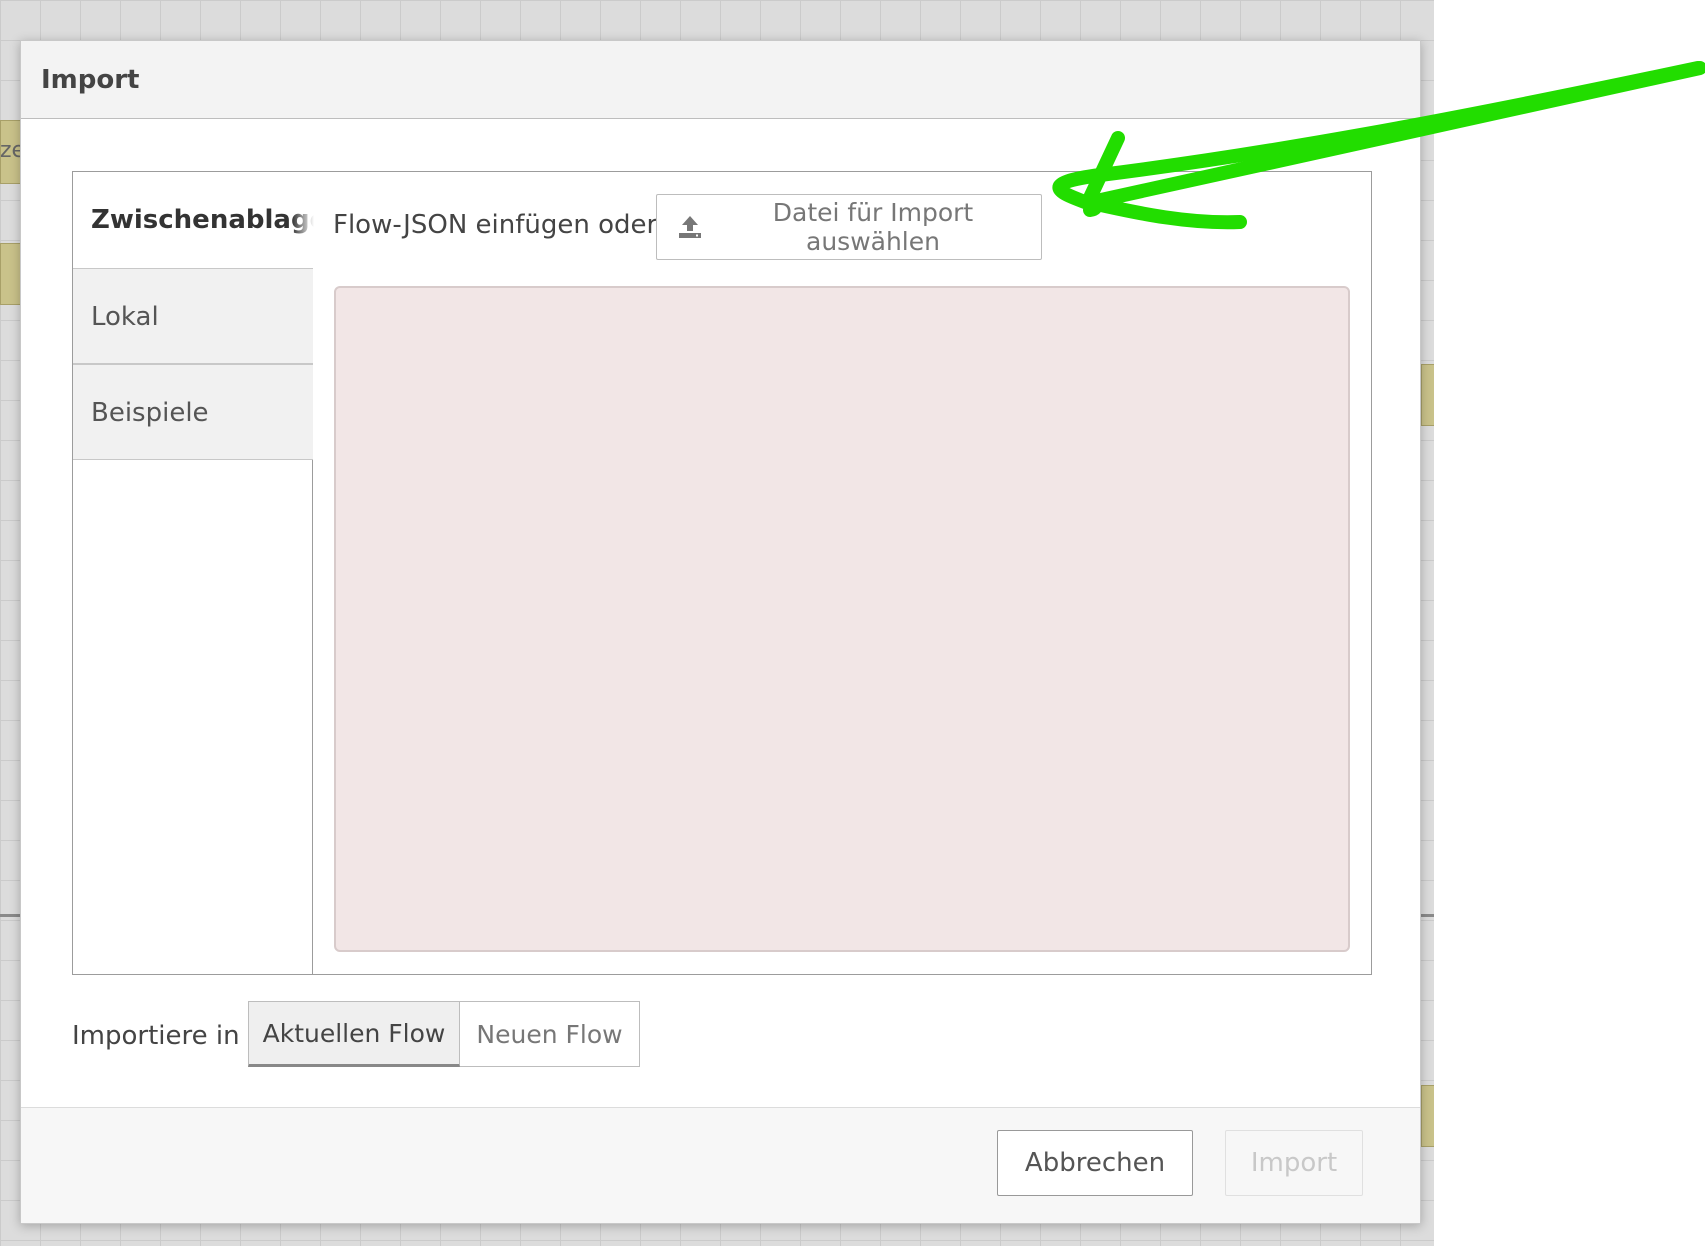 The image size is (1705, 1246). What do you see at coordinates (90, 80) in the screenshot?
I see `dialog-title: Import` at bounding box center [90, 80].